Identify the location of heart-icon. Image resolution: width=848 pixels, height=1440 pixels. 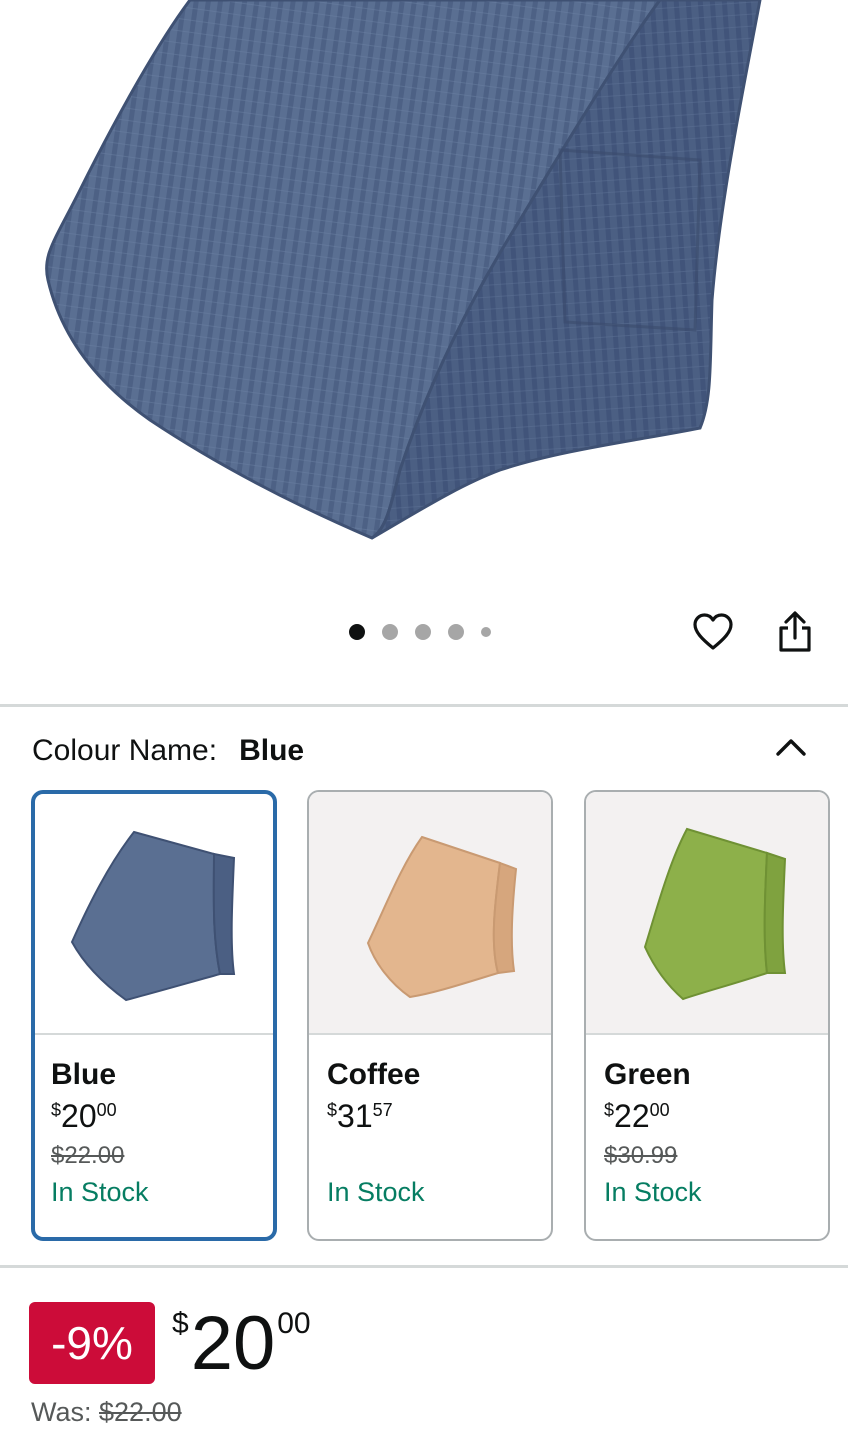
(713, 631).